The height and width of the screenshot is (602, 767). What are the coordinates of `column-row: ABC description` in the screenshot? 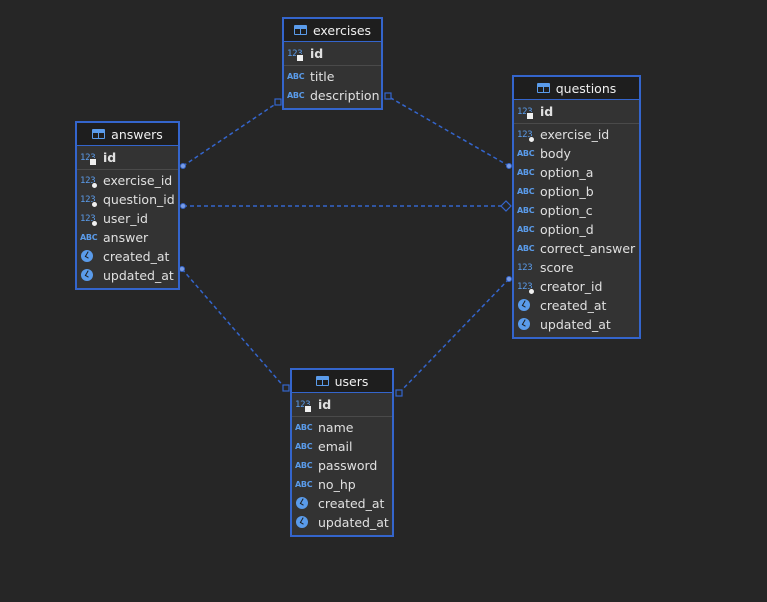 It's located at (332, 95).